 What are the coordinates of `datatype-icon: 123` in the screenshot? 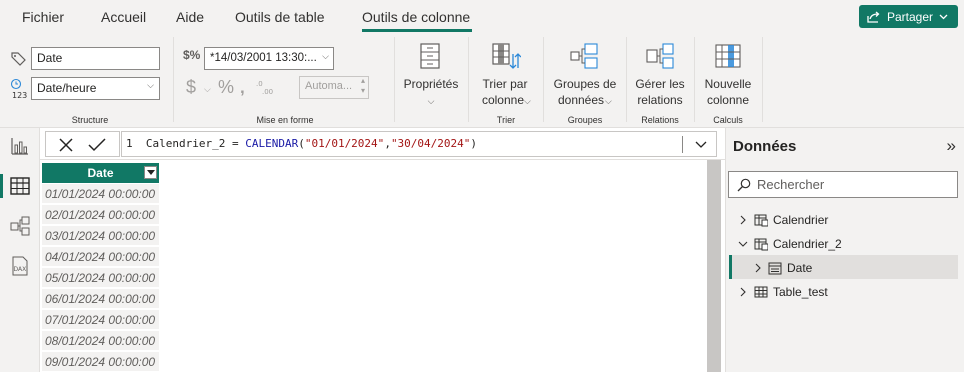 It's located at (18, 89).